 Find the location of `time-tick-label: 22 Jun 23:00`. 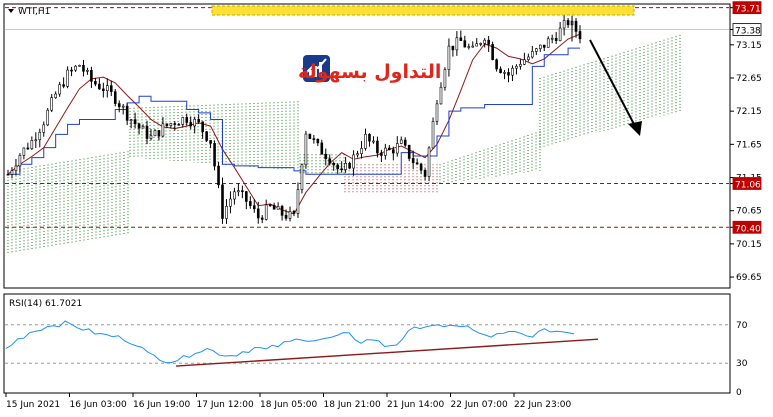

time-tick-label: 22 Jun 23:00 is located at coordinates (542, 405).